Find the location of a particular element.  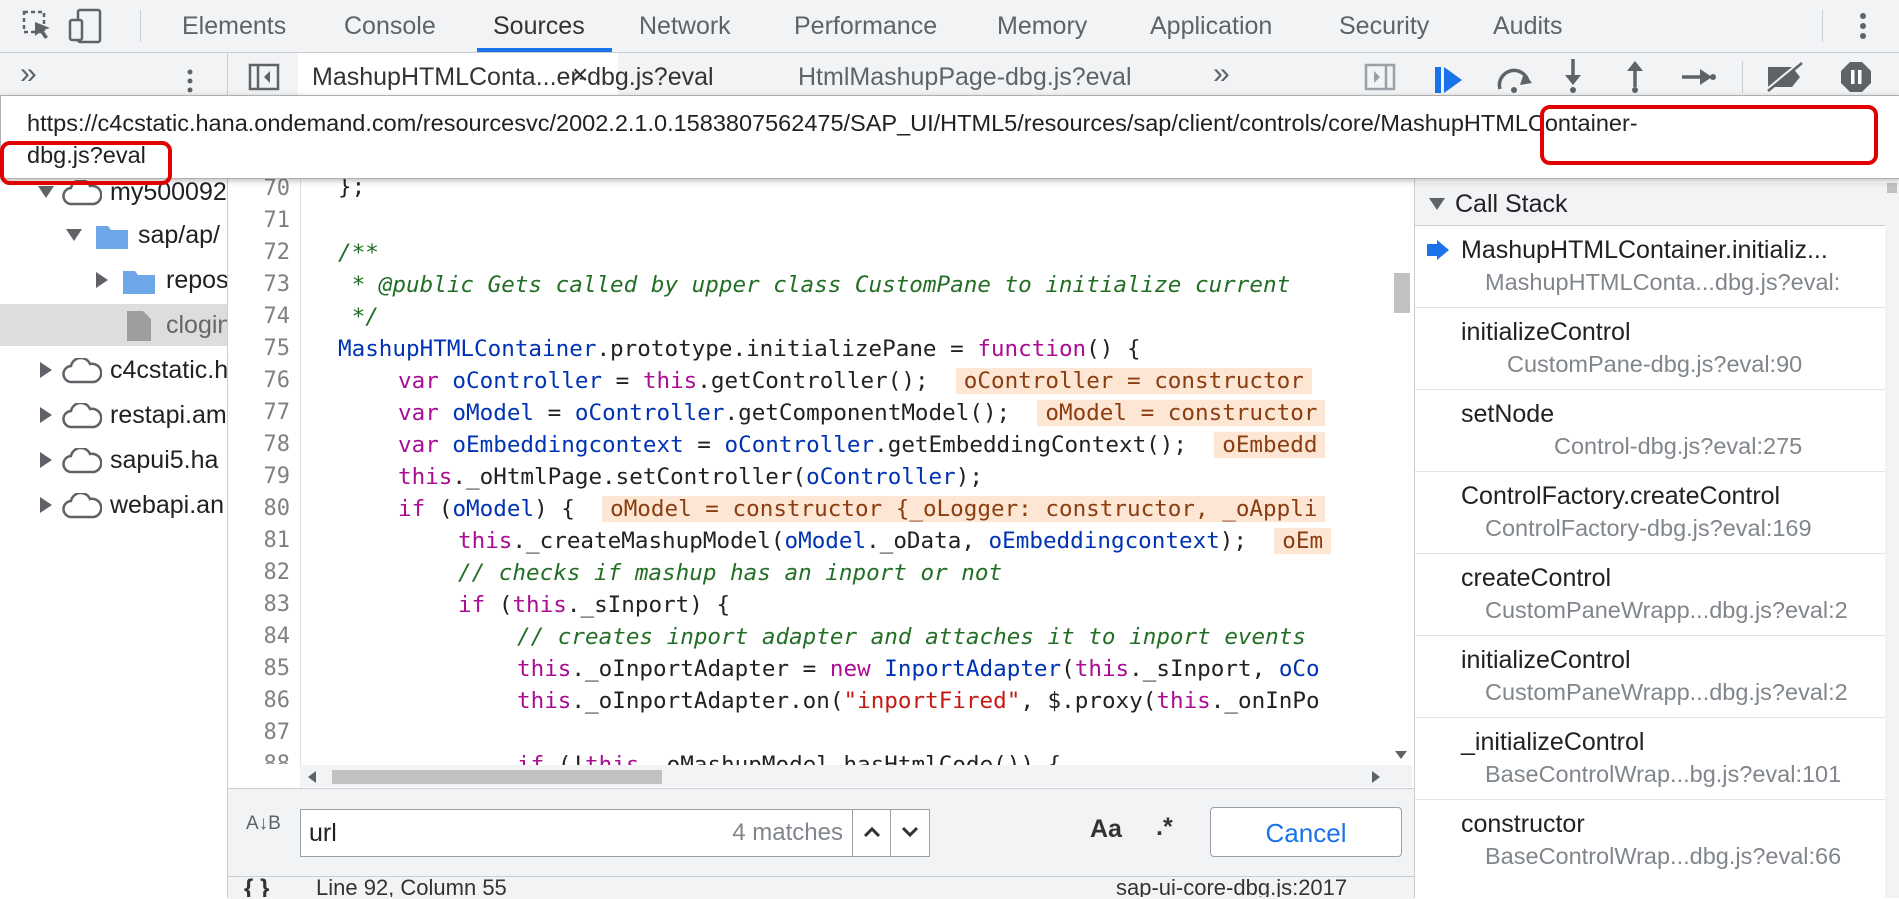

frame-location: ControlFactory-dbg.js?eval:169 is located at coordinates (1648, 528).